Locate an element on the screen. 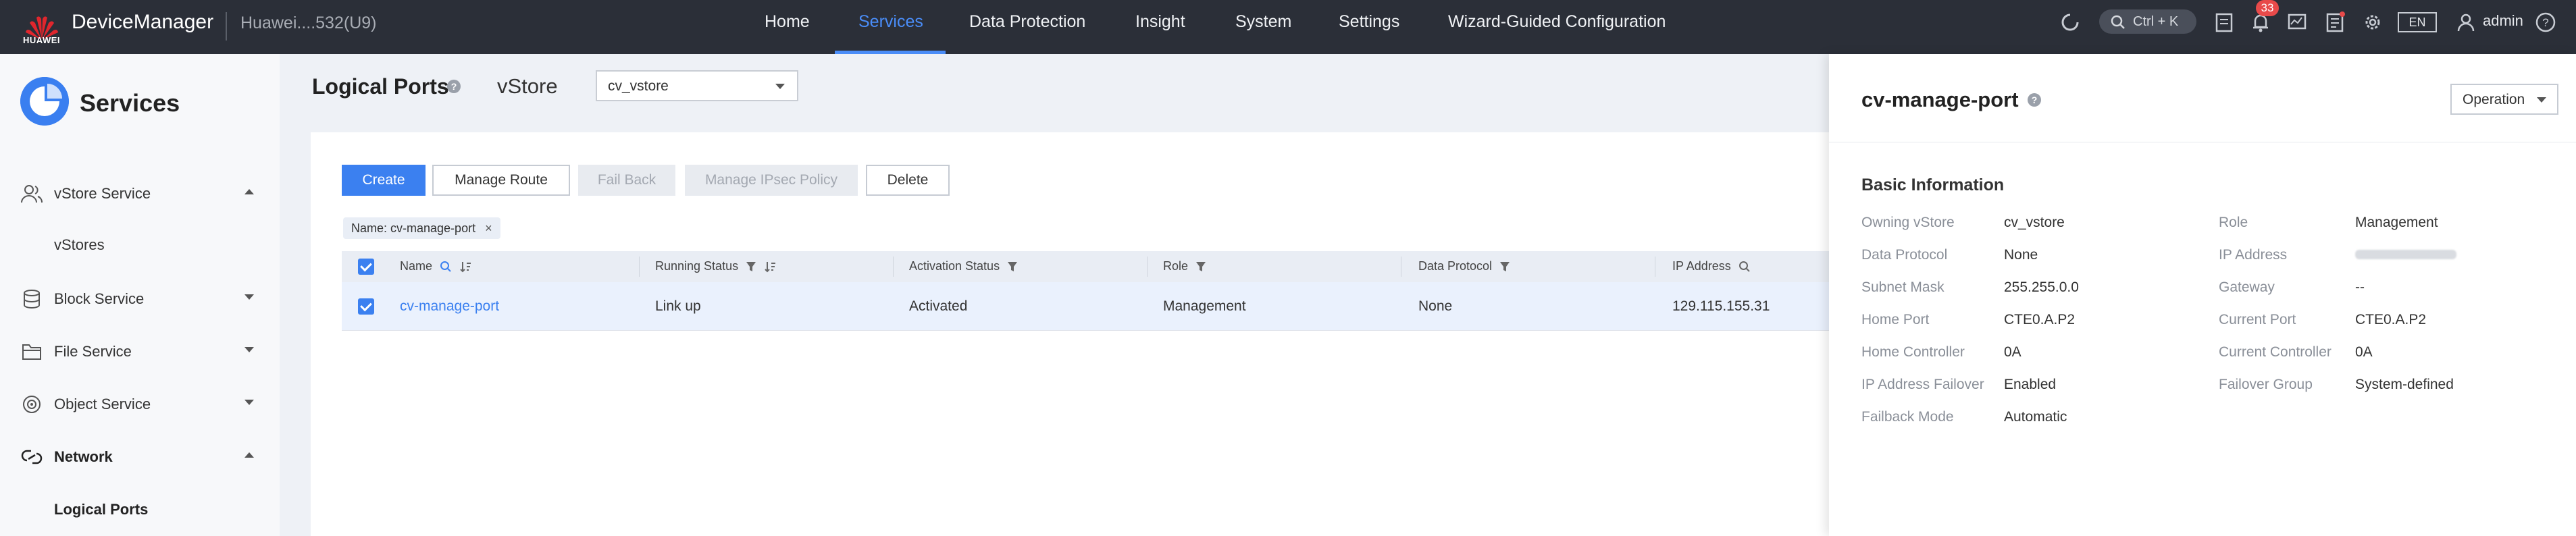 The image size is (2576, 536). manage-route-button: Manage Route is located at coordinates (501, 180).